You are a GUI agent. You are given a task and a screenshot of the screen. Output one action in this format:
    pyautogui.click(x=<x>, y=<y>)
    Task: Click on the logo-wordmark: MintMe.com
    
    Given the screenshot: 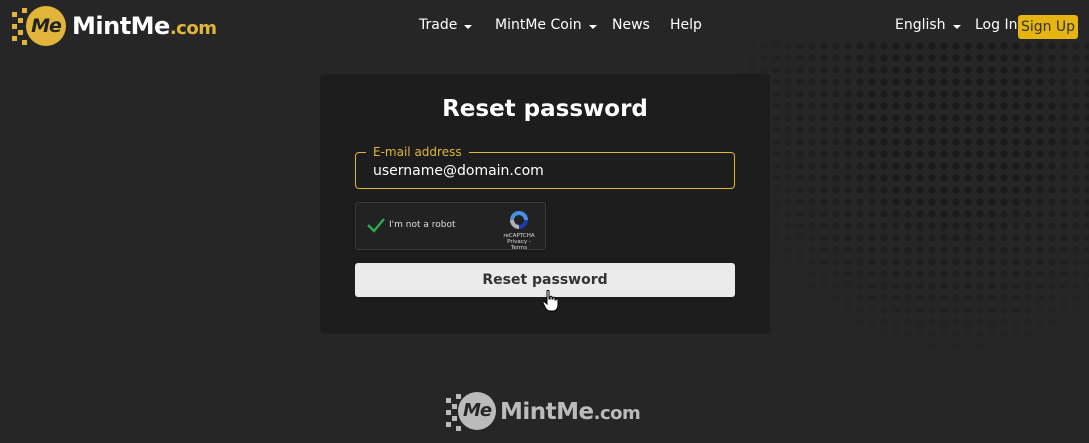 What is the action you would take?
    pyautogui.click(x=144, y=26)
    